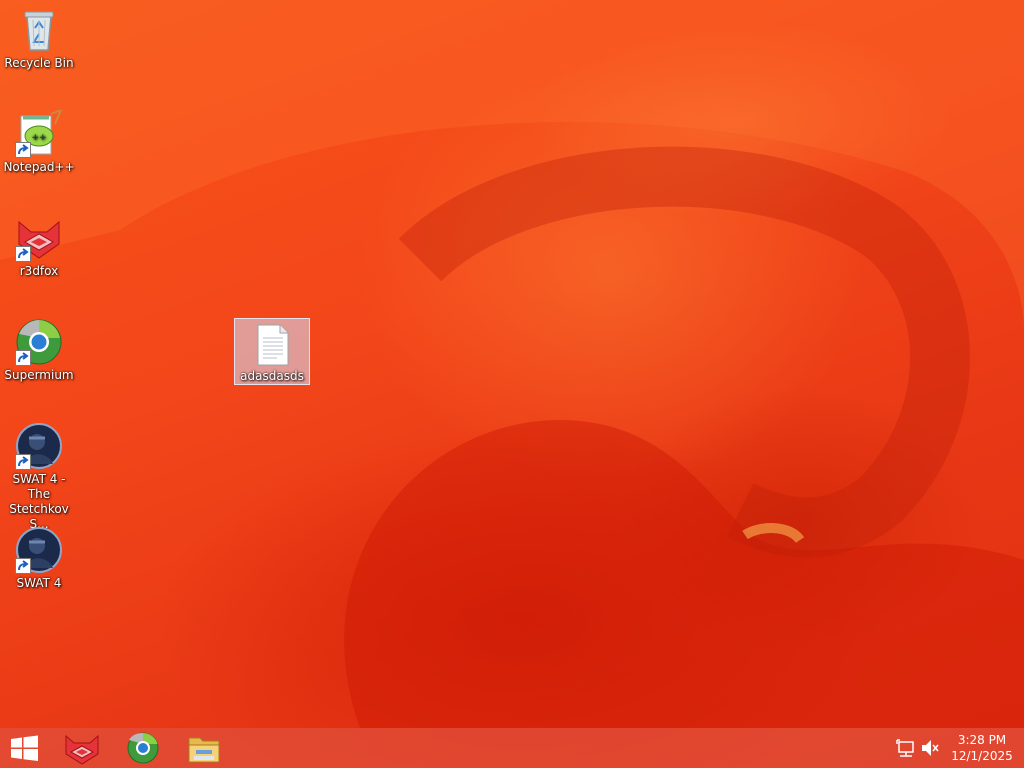  Describe the element at coordinates (982, 756) in the screenshot. I see `clock-date: 12/1/2025` at that location.